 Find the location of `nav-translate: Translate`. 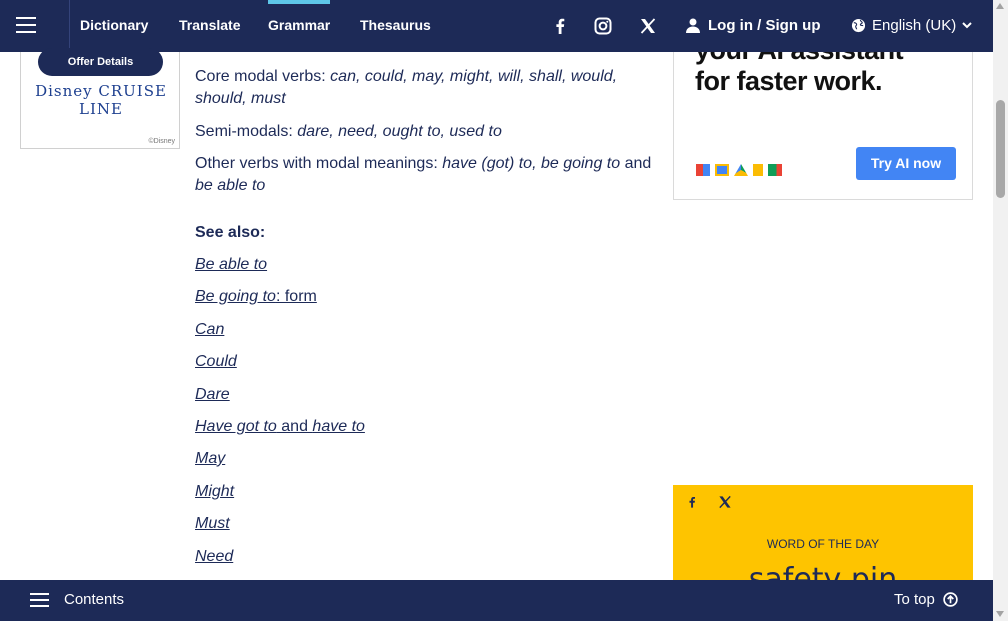

nav-translate: Translate is located at coordinates (209, 25).